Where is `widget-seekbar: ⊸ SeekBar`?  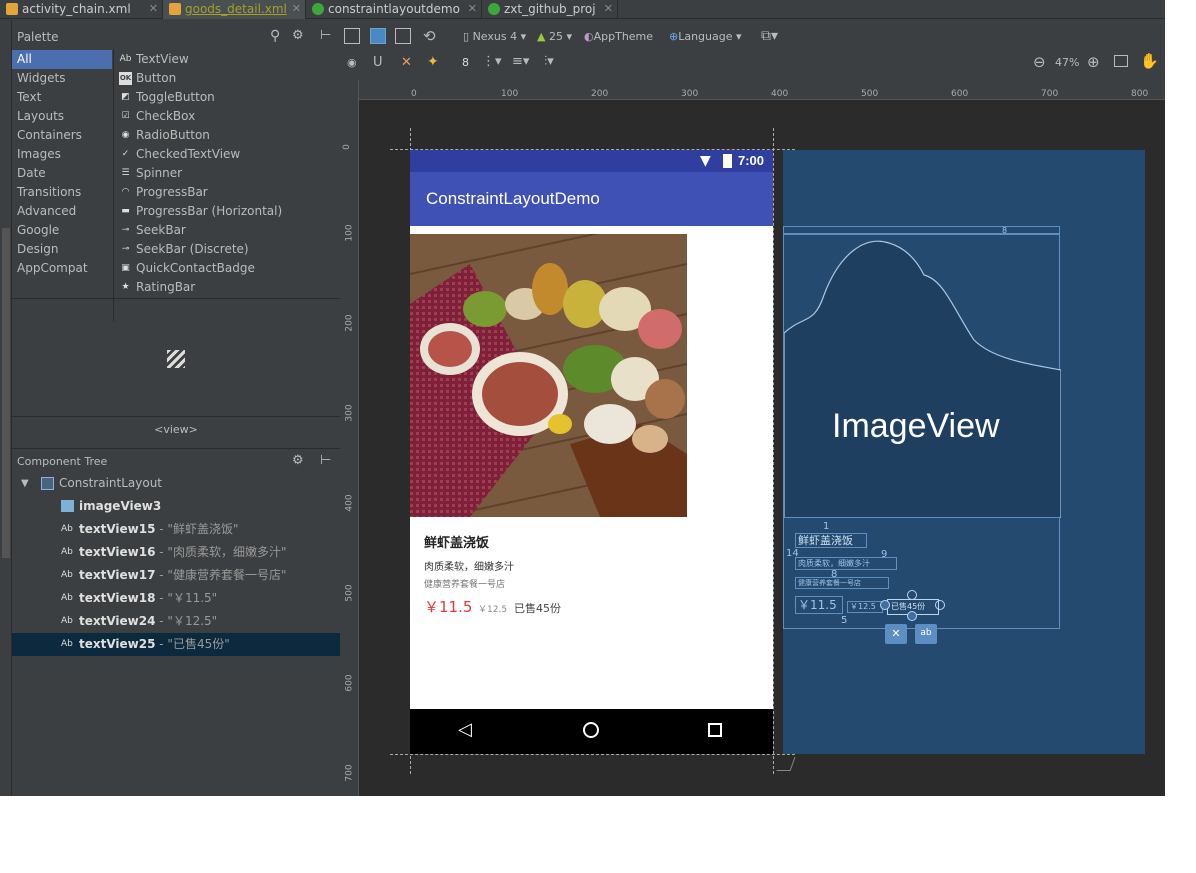
widget-seekbar: ⊸ SeekBar is located at coordinates (151, 230).